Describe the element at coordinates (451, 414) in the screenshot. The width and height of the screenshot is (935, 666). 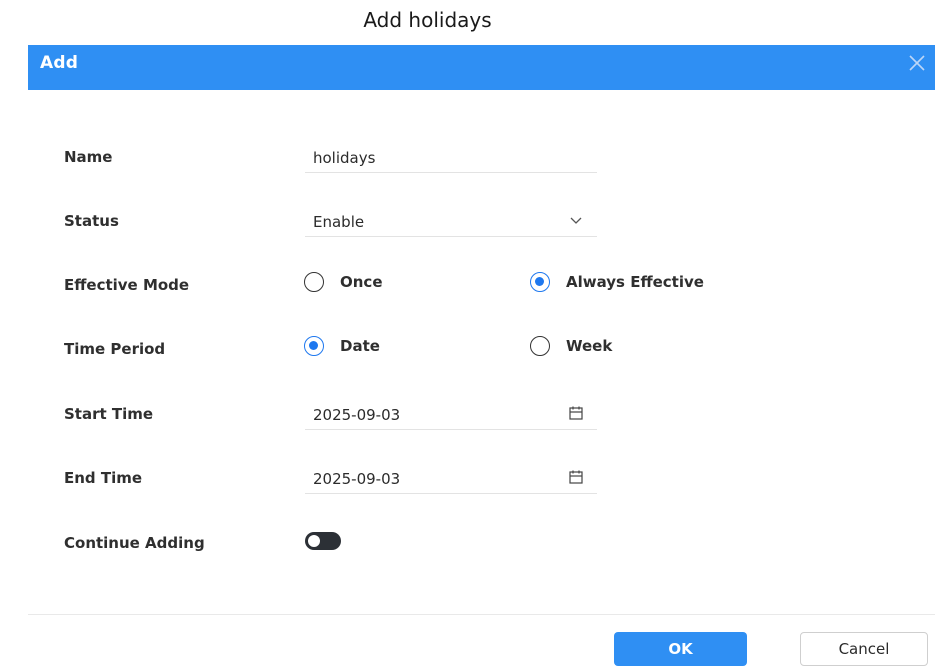
I see `start-time-input: 2025-09-03` at that location.